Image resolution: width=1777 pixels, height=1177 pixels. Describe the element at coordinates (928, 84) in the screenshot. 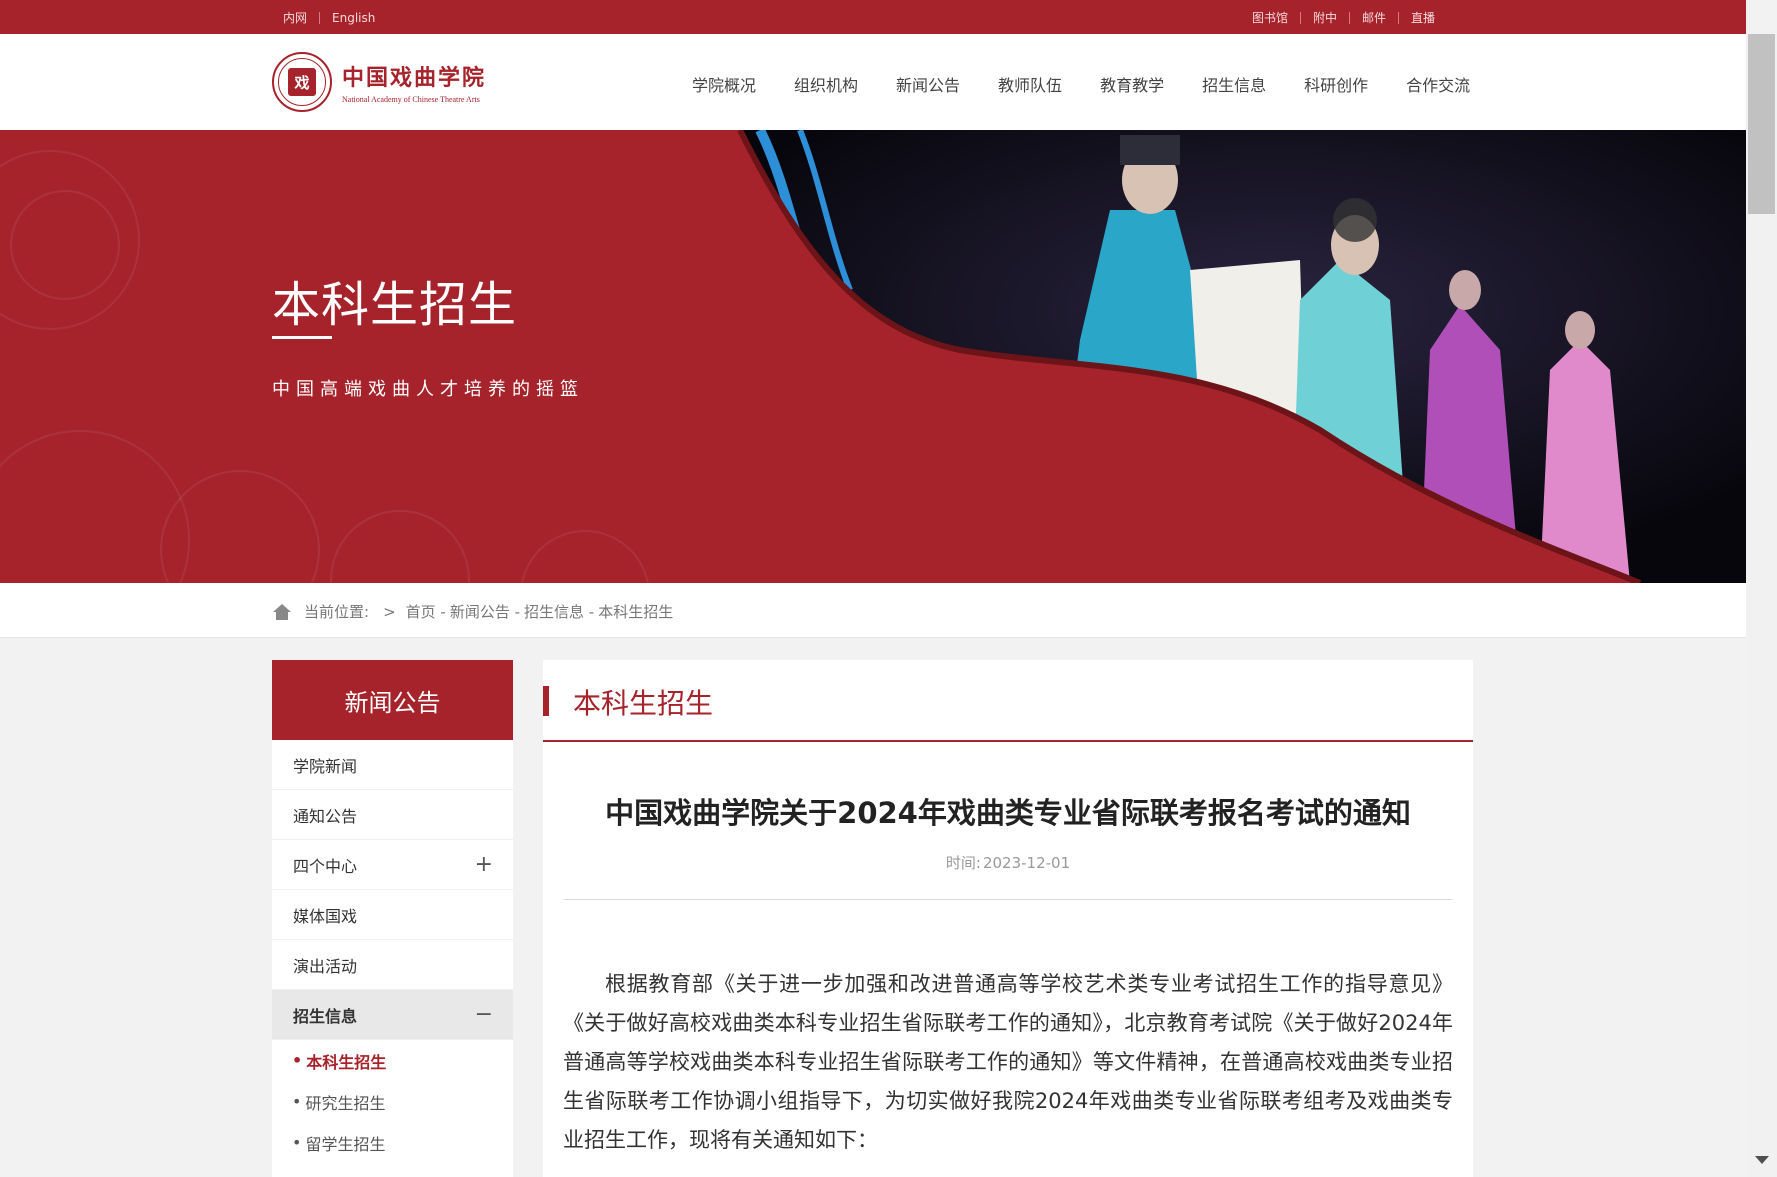

I see `nav-item-news: 新闻公告` at that location.